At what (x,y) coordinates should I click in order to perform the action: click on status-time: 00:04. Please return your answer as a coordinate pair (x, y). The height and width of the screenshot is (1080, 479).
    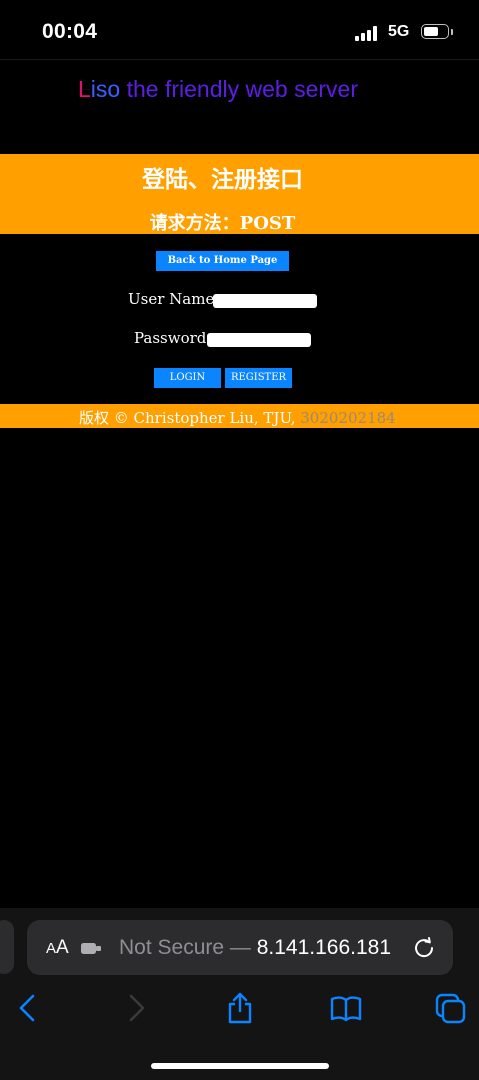
    Looking at the image, I should click on (70, 31).